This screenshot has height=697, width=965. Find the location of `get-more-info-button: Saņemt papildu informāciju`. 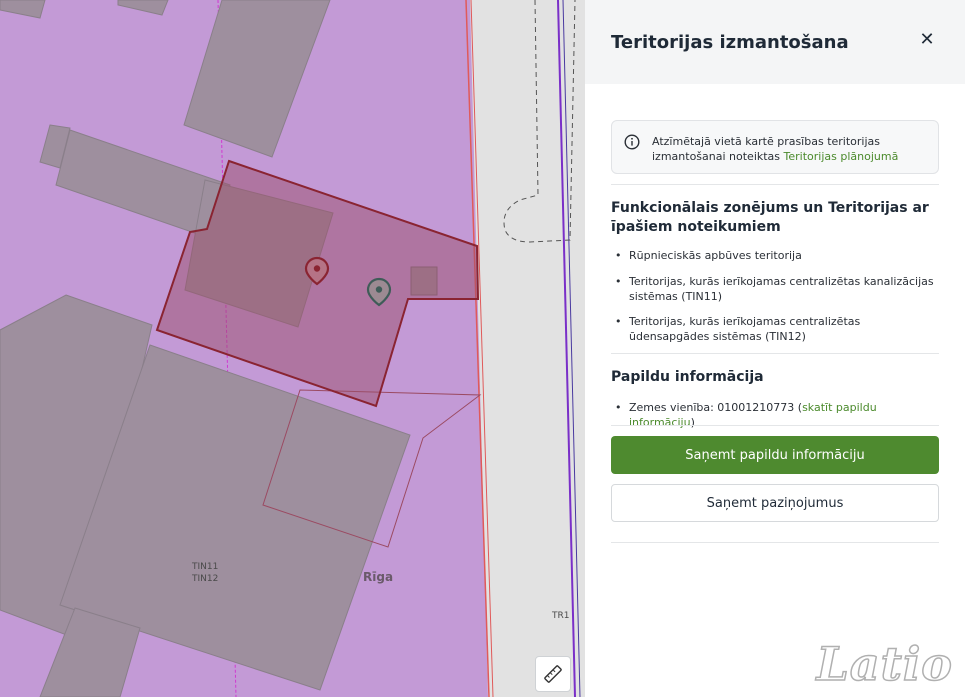

get-more-info-button: Saņemt papildu informāciju is located at coordinates (775, 455).